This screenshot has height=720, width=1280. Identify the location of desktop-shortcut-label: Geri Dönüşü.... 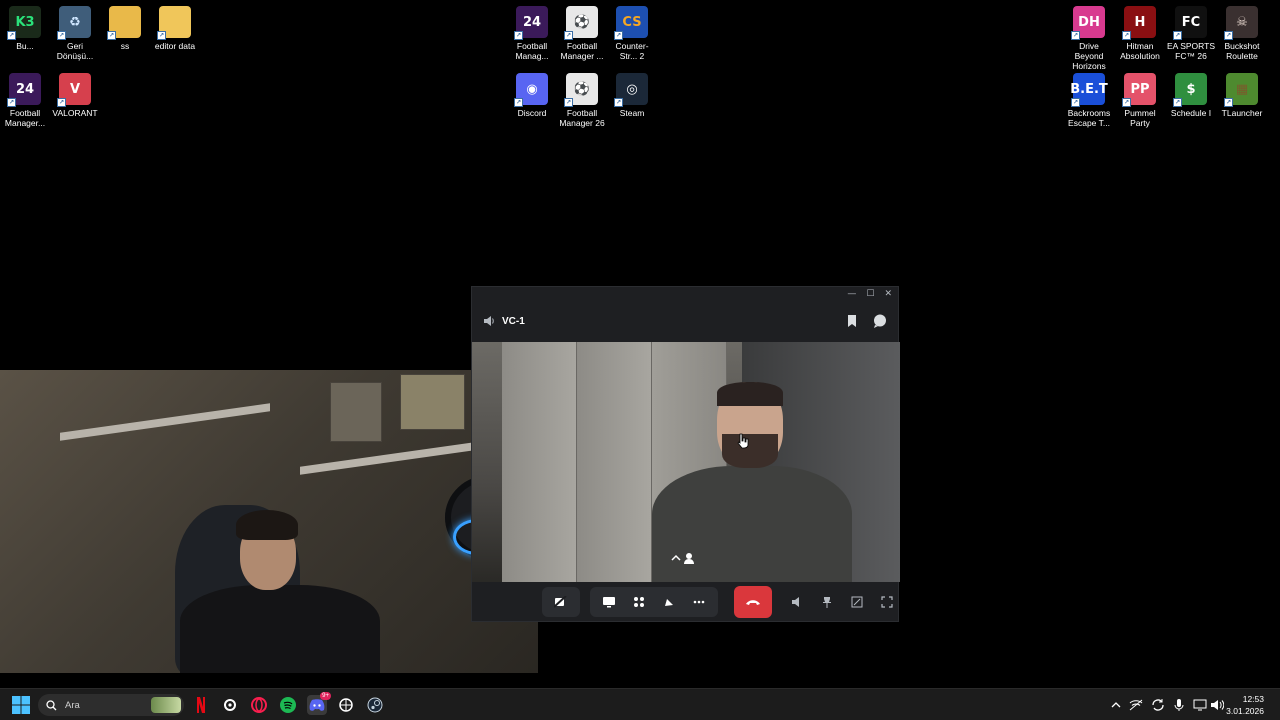
(75, 51).